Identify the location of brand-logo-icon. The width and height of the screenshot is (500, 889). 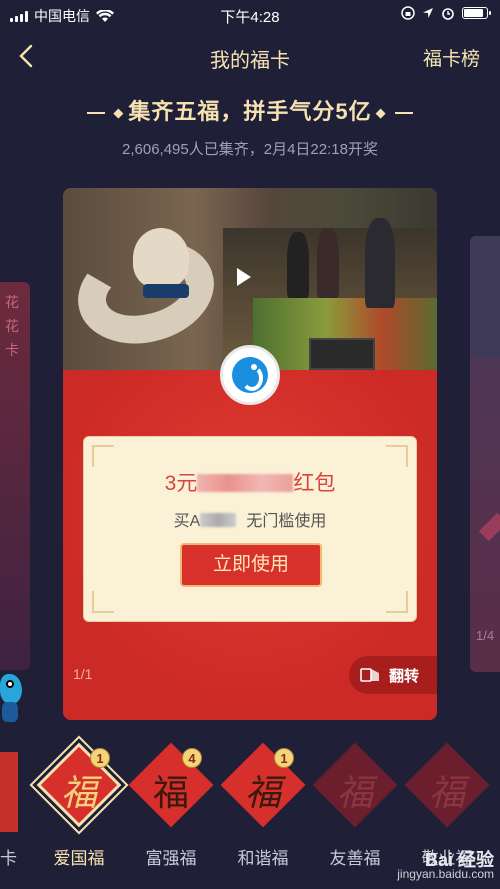
(250, 375).